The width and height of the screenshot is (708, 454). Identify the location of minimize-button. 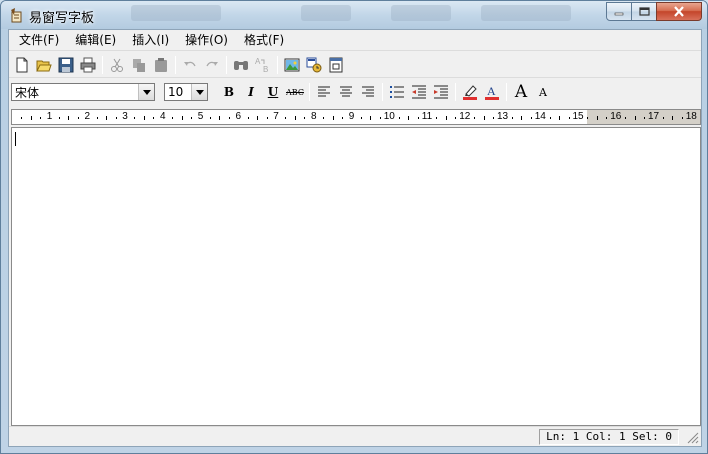
(619, 11).